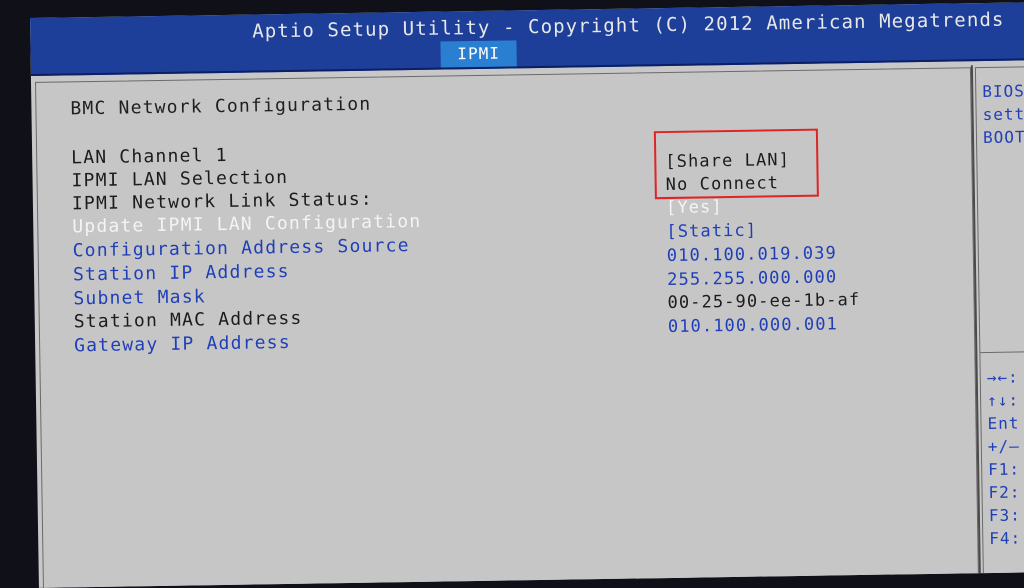 Image resolution: width=1024 pixels, height=588 pixels. I want to click on page-title: BMC Network Configuration, so click(221, 106).